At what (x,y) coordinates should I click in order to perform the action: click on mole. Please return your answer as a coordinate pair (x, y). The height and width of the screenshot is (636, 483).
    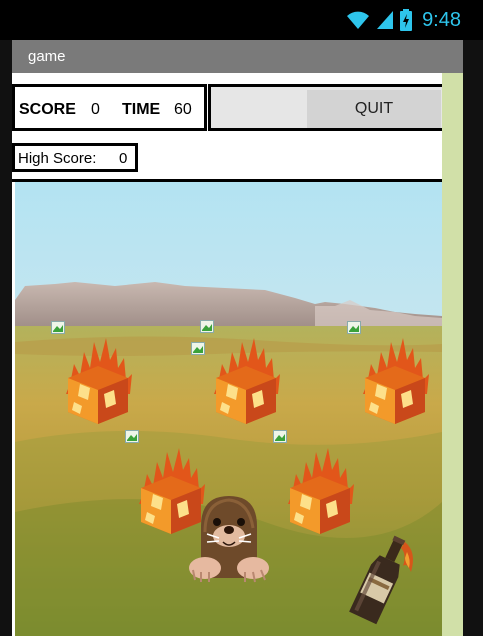
    Looking at the image, I should click on (229, 538).